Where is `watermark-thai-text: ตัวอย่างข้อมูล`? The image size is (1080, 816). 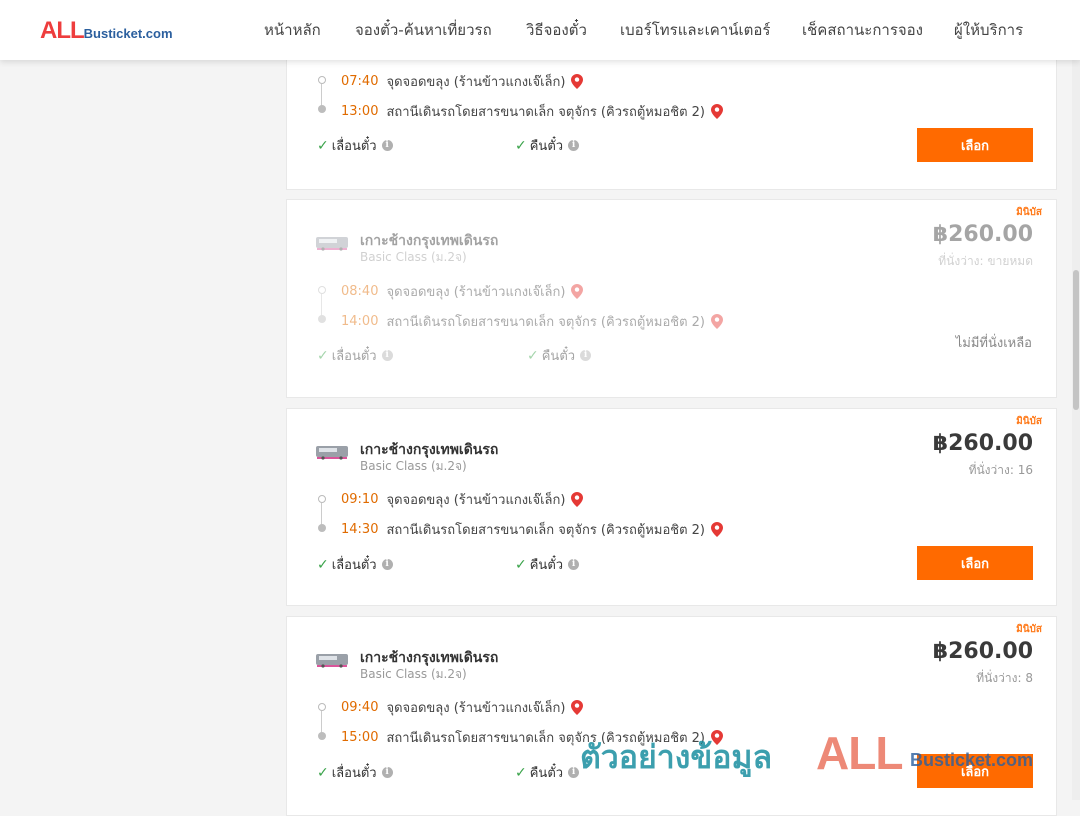 watermark-thai-text: ตัวอย่างข้อมูล is located at coordinates (676, 757).